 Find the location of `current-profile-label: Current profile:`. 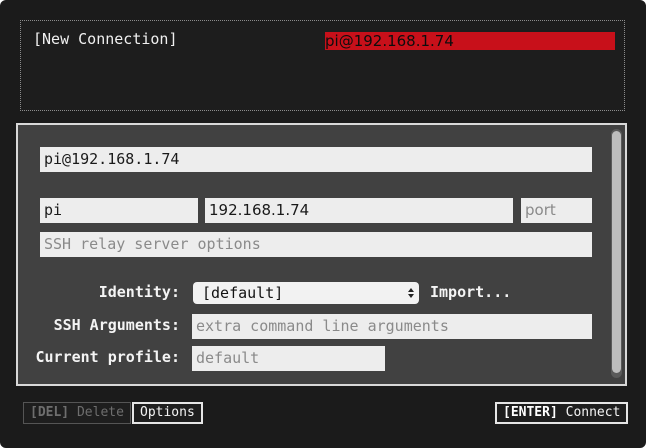

current-profile-label: Current profile: is located at coordinates (108, 357).